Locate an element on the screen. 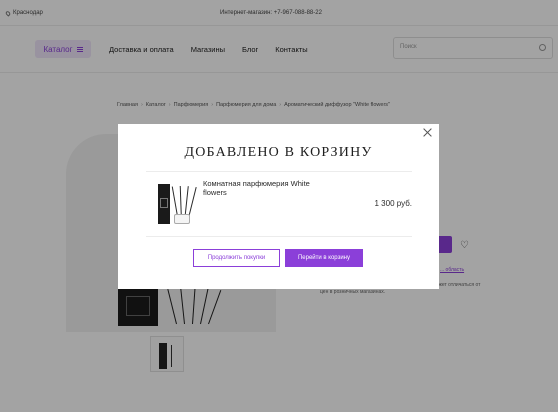 This screenshot has height=412, width=558. cart-item-name: Комнатная парфюмерия White flowers is located at coordinates (263, 188).